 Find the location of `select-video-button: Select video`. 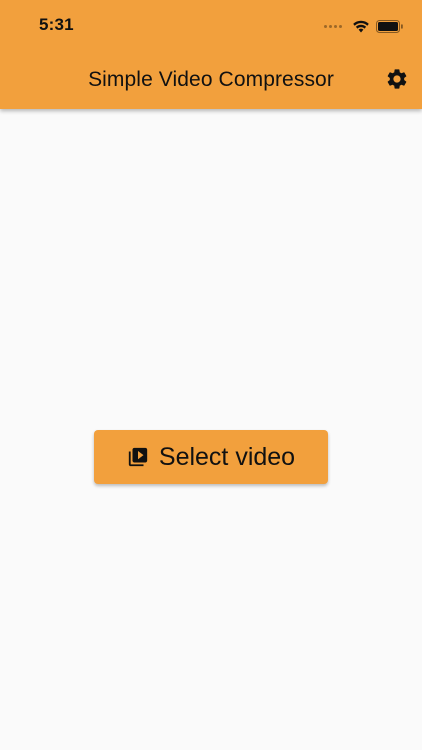

select-video-button: Select video is located at coordinates (211, 457).